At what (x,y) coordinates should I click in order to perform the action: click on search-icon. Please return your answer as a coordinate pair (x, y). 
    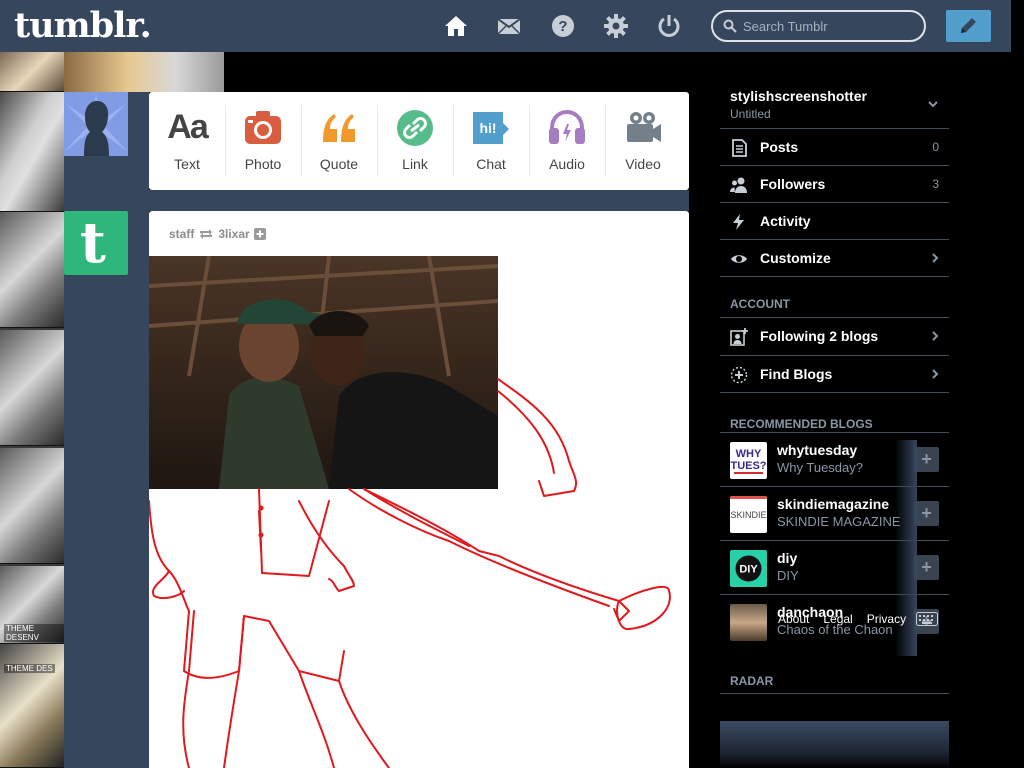
    Looking at the image, I should click on (730, 26).